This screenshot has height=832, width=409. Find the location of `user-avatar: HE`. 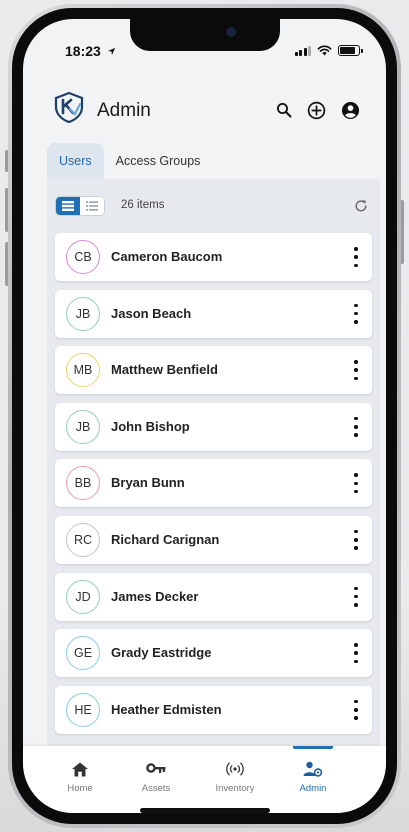

user-avatar: HE is located at coordinates (83, 709).